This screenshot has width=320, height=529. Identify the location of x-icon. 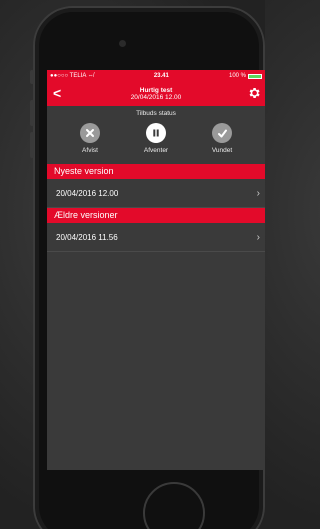
(90, 133).